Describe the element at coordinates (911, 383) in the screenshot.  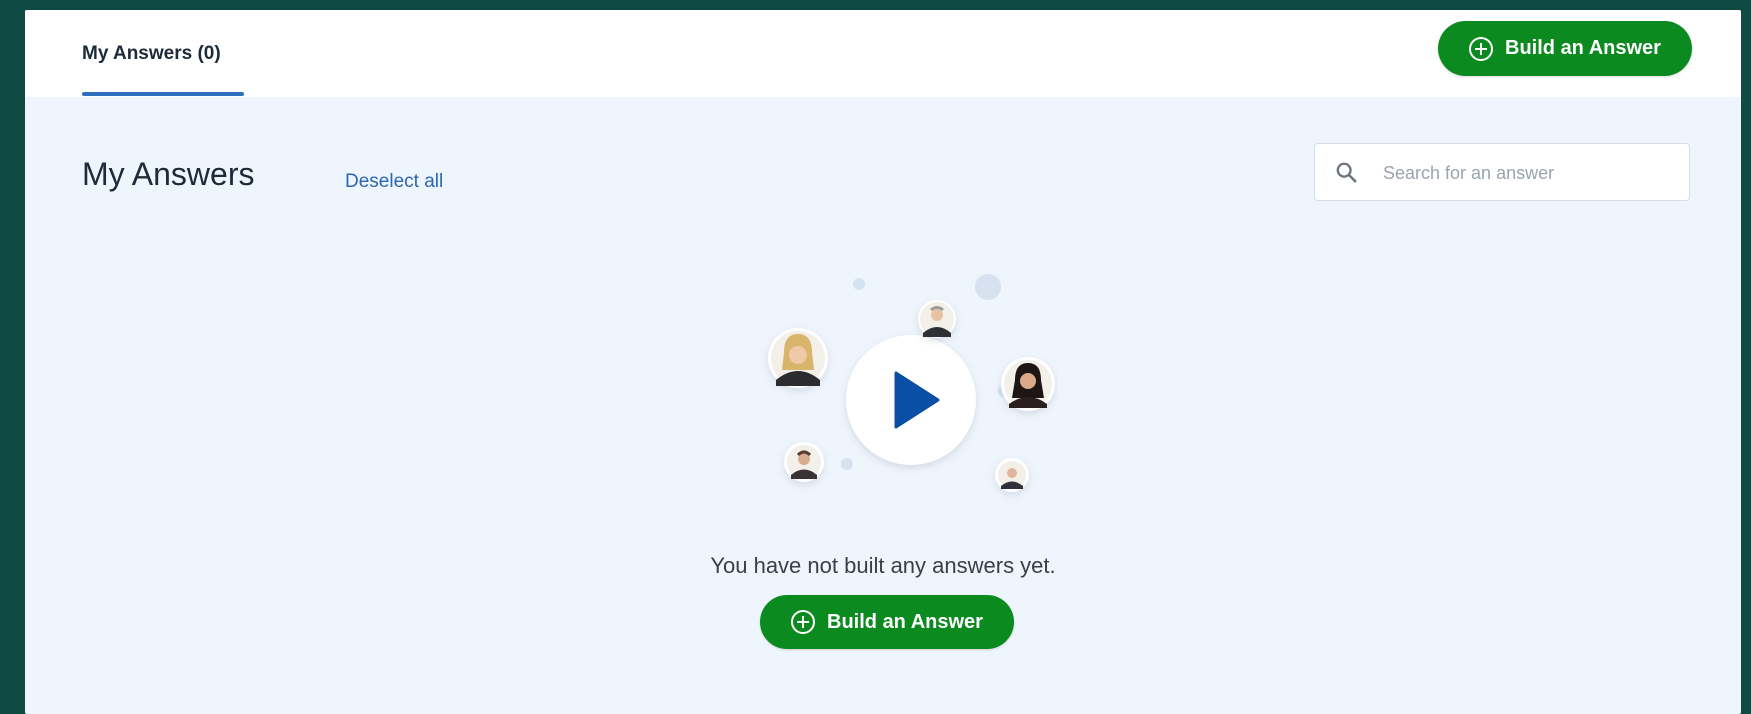
I see `empty-state-illustration` at that location.